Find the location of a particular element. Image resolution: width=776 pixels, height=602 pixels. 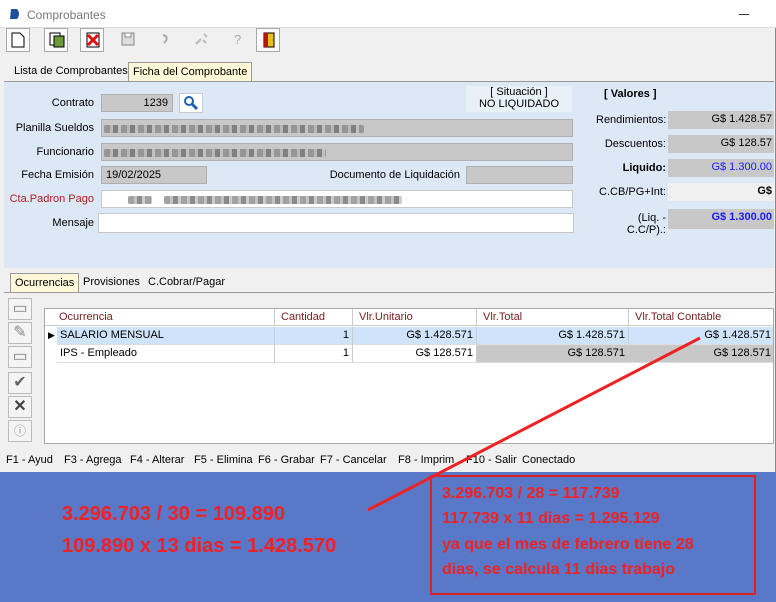

rendimientos-label: Rendimientos: is located at coordinates (631, 120).